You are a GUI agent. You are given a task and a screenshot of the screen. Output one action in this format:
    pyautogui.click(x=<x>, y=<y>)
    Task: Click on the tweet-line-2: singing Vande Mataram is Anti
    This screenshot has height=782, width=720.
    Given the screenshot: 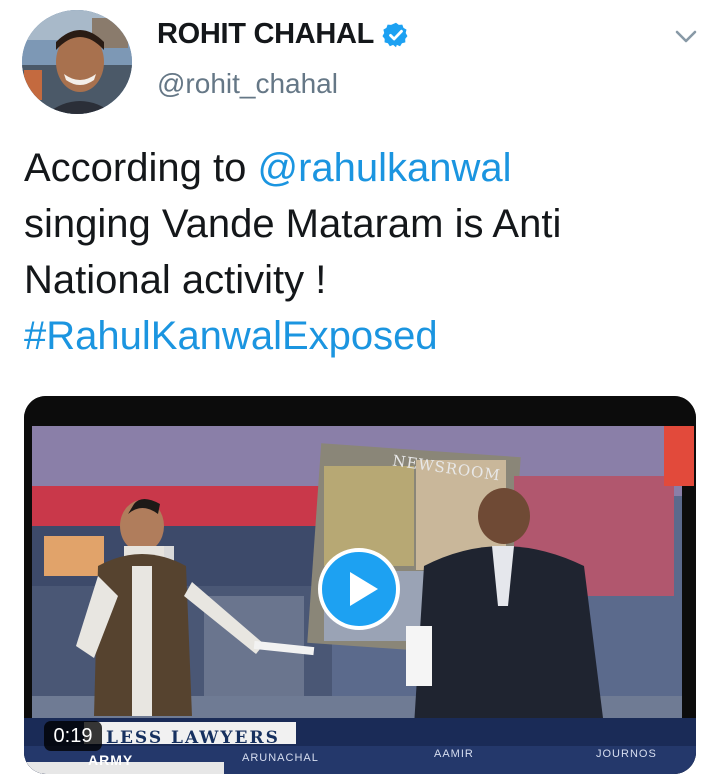 What is the action you would take?
    pyautogui.click(x=293, y=224)
    